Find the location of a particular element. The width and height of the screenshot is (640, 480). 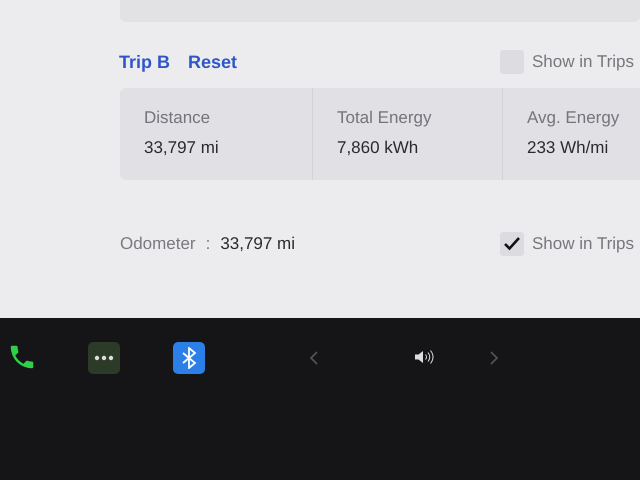

chevron-right-icon is located at coordinates (494, 358).